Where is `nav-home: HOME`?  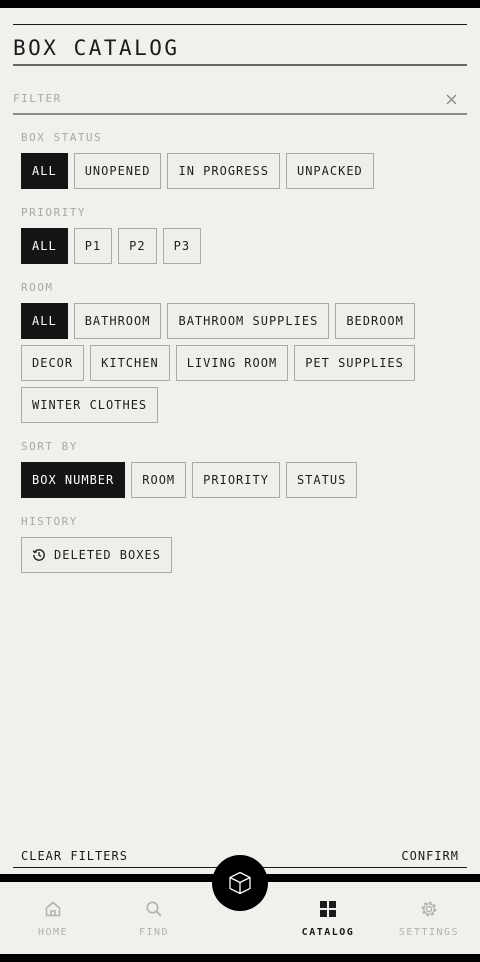 nav-home: HOME is located at coordinates (53, 918).